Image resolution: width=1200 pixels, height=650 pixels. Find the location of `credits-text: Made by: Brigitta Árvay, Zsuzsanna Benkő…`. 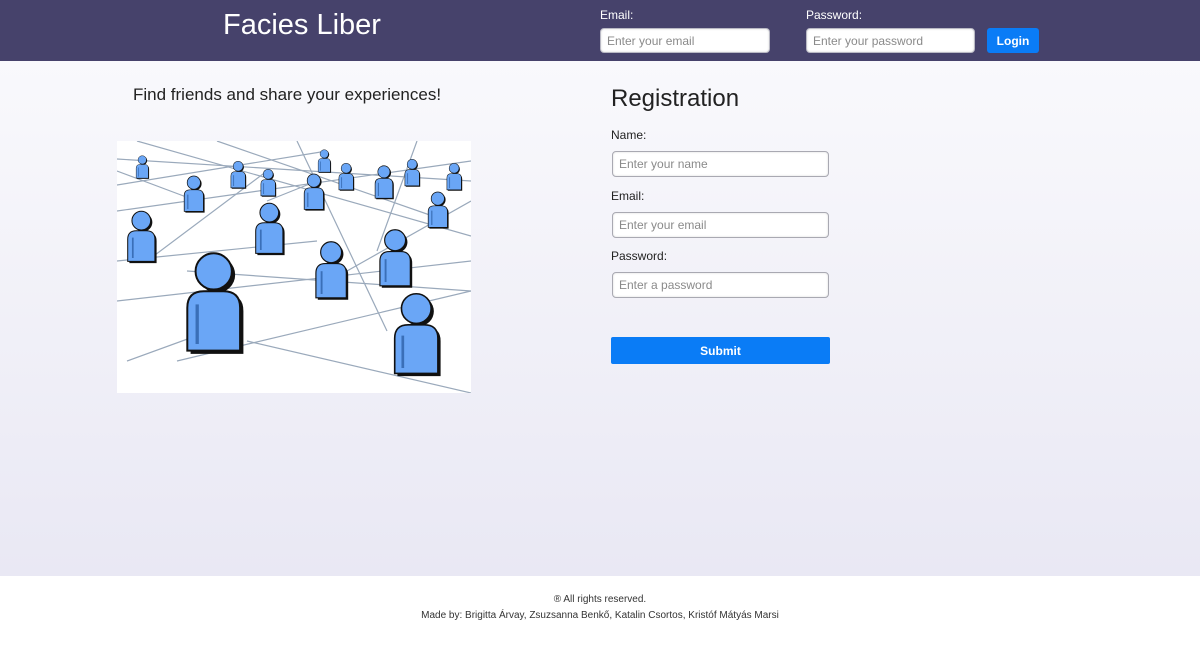

credits-text: Made by: Brigitta Árvay, Zsuzsanna Benkő… is located at coordinates (600, 615).